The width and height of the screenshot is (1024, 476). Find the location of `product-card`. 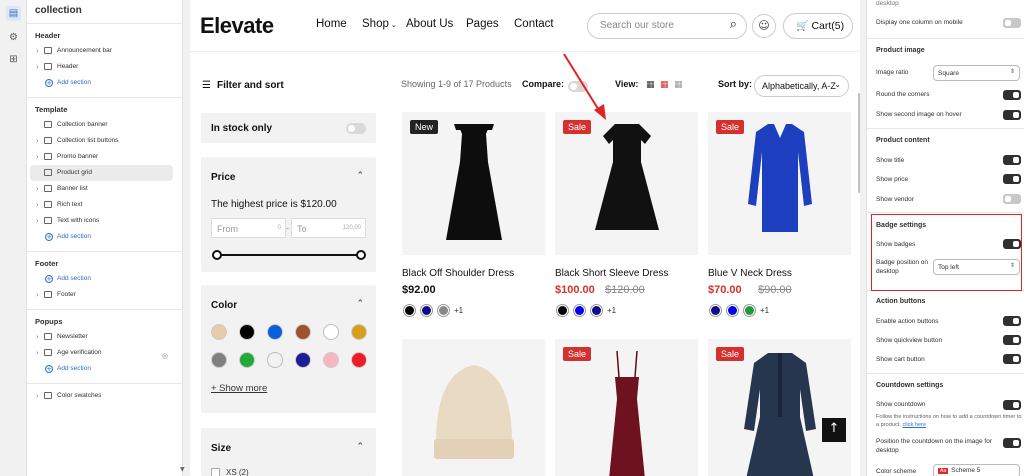

product-card is located at coordinates (473, 407).